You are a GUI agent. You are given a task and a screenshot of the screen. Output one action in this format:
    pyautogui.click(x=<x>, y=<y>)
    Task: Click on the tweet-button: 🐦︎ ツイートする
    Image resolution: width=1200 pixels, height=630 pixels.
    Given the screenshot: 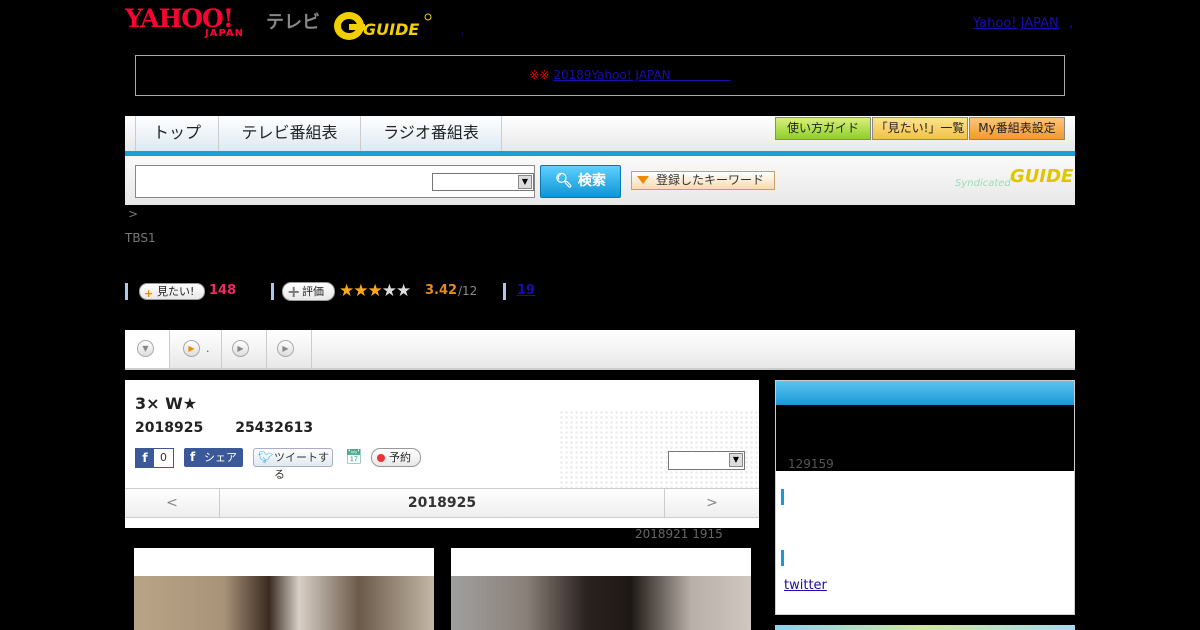 What is the action you would take?
    pyautogui.click(x=293, y=464)
    